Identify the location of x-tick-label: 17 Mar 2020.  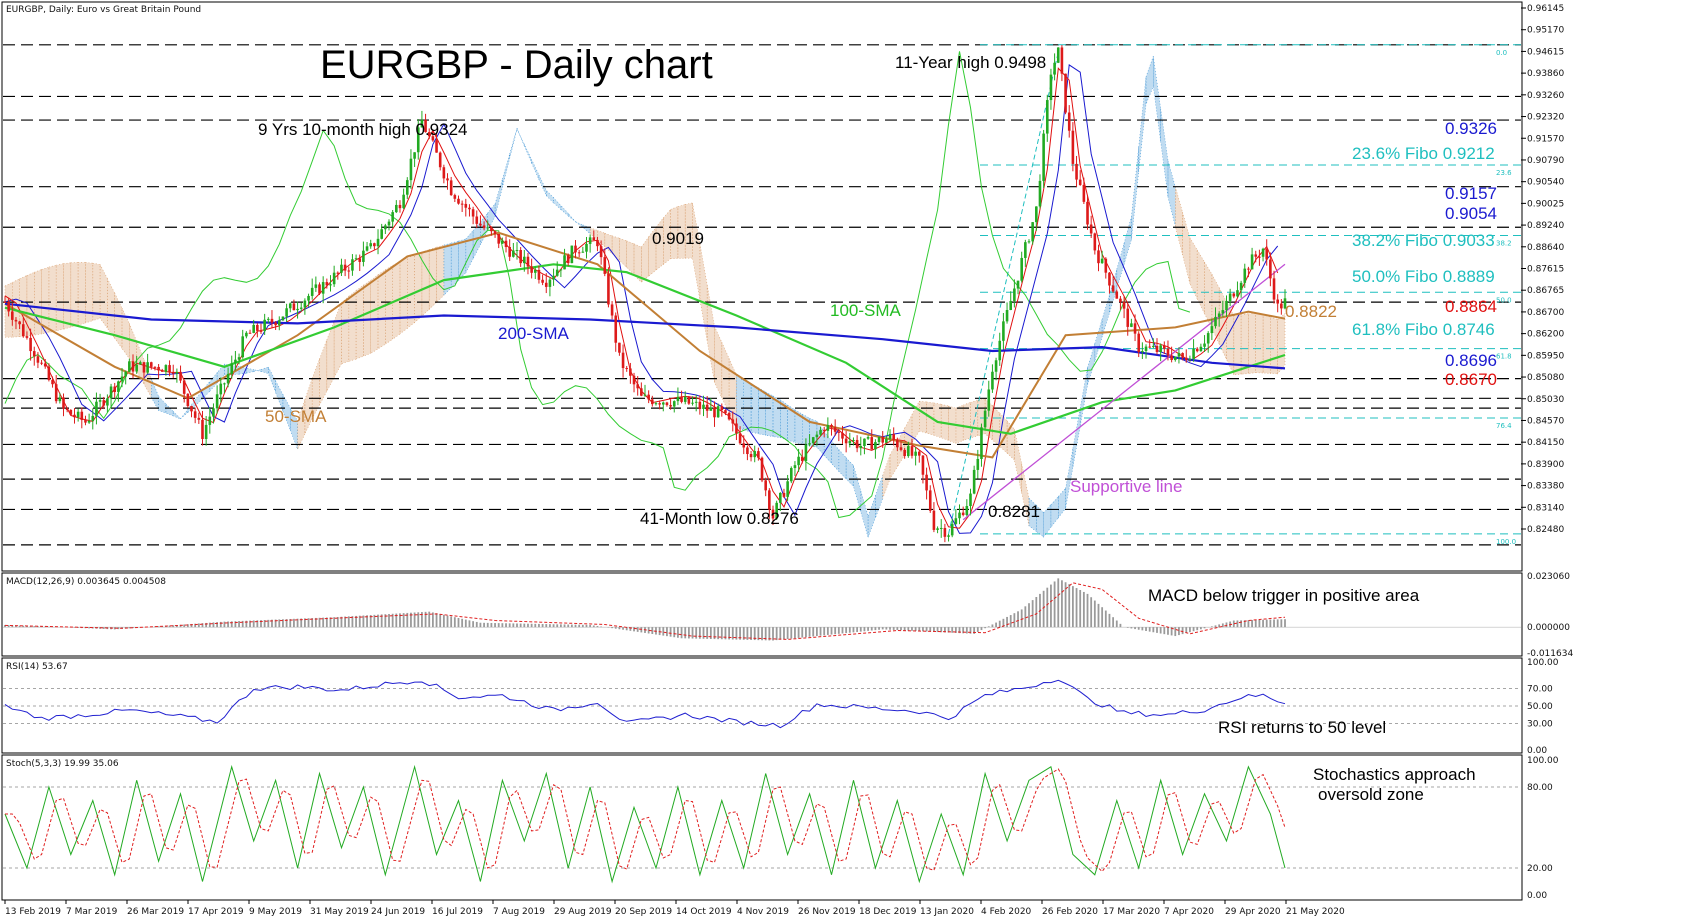
(1131, 912).